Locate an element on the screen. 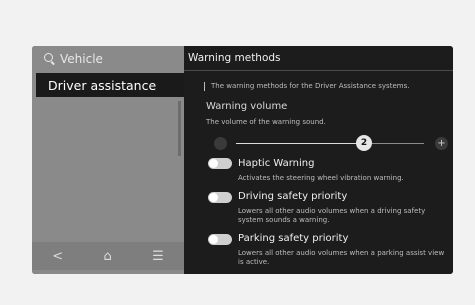 The image size is (475, 305). haptic-warning-toggle is located at coordinates (220, 163).